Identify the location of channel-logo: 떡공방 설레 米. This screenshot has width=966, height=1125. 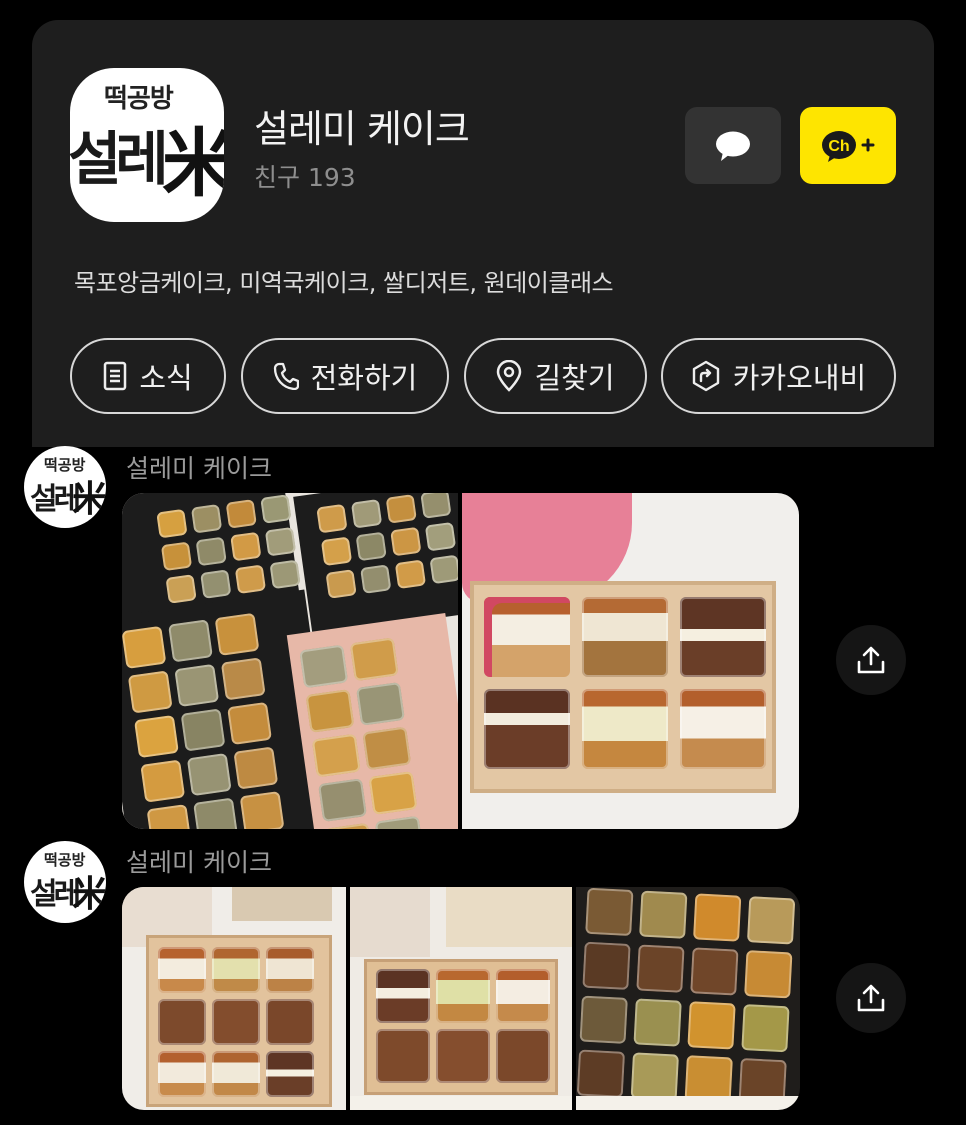
(147, 145).